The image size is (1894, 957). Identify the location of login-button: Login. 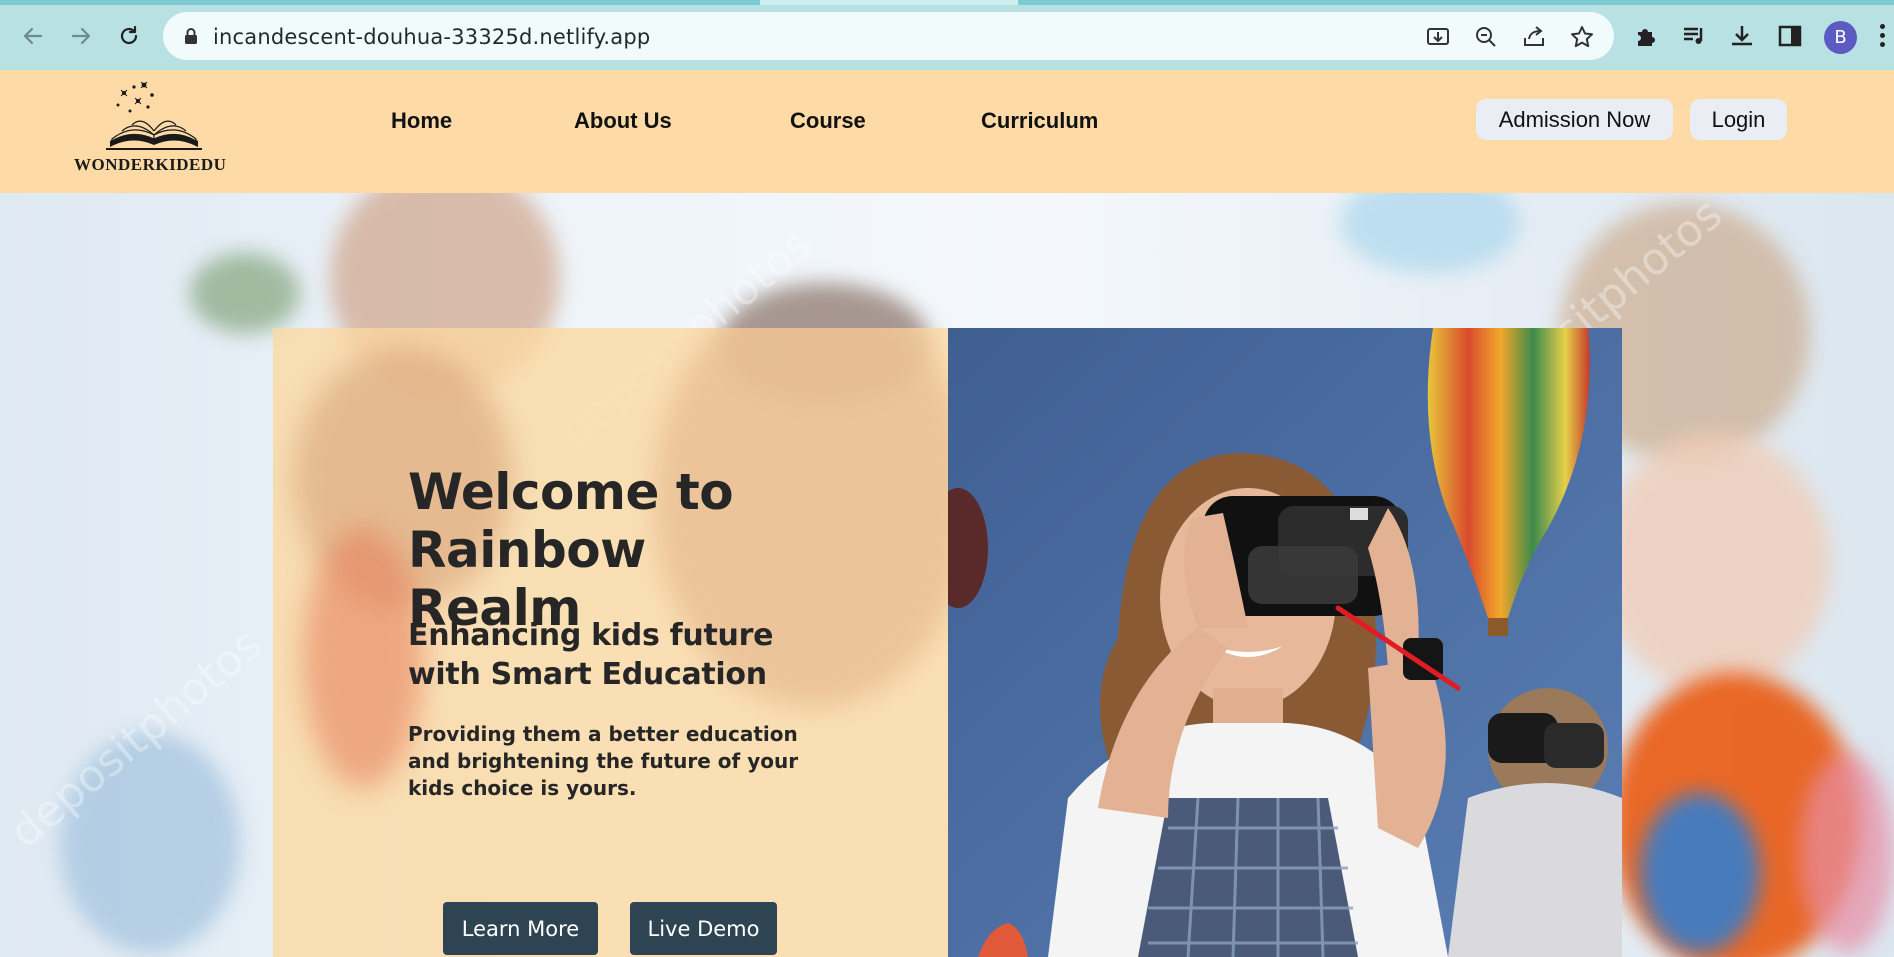
(1738, 119).